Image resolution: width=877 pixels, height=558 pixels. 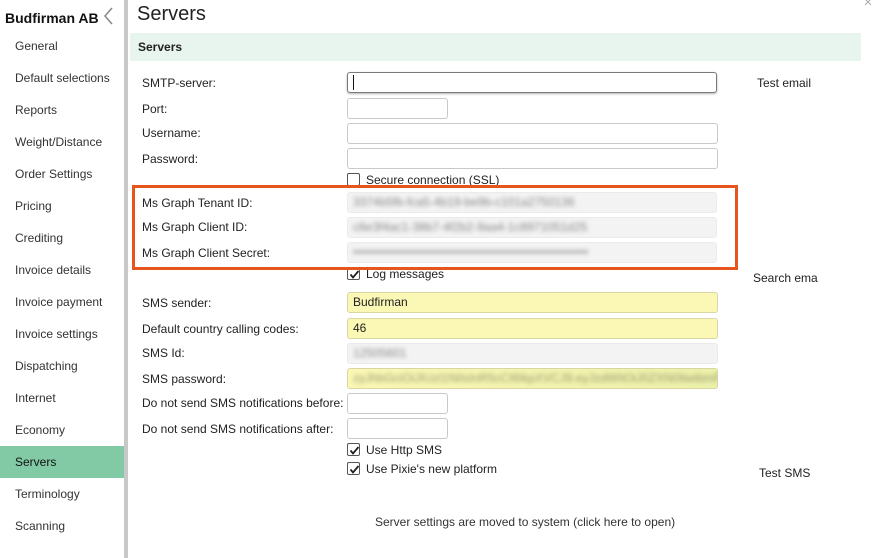 What do you see at coordinates (243, 403) in the screenshot?
I see `sms-before-label: Do not send SMS notifications before:` at bounding box center [243, 403].